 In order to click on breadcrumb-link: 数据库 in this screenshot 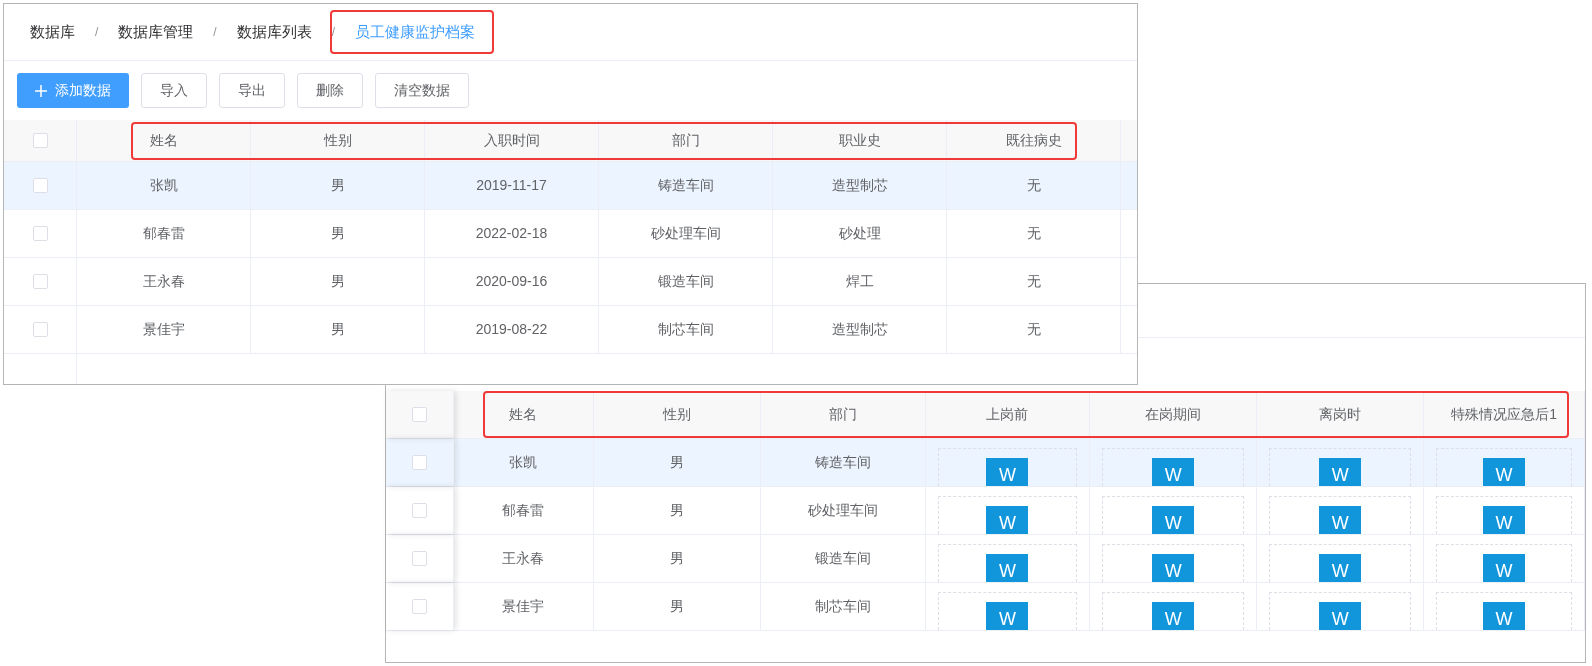, I will do `click(52, 32)`.